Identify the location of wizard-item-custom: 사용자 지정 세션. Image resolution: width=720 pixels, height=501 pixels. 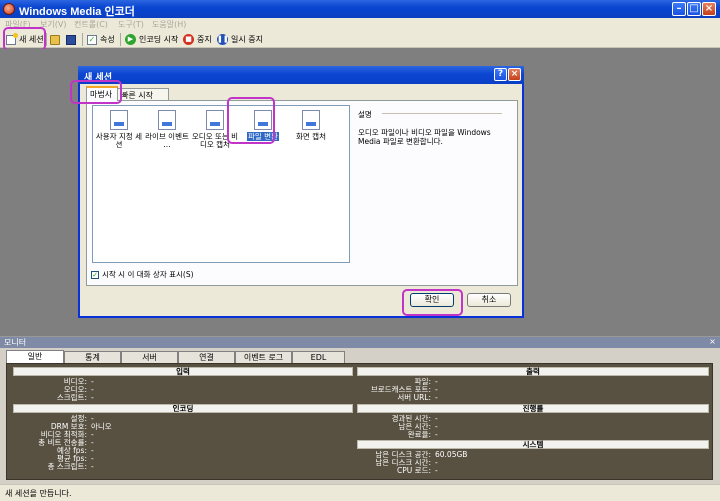
(119, 129).